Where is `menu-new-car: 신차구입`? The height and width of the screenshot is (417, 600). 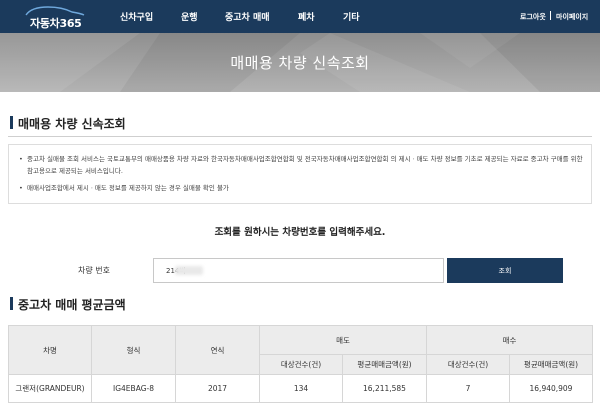 menu-new-car: 신차구입 is located at coordinates (136, 16).